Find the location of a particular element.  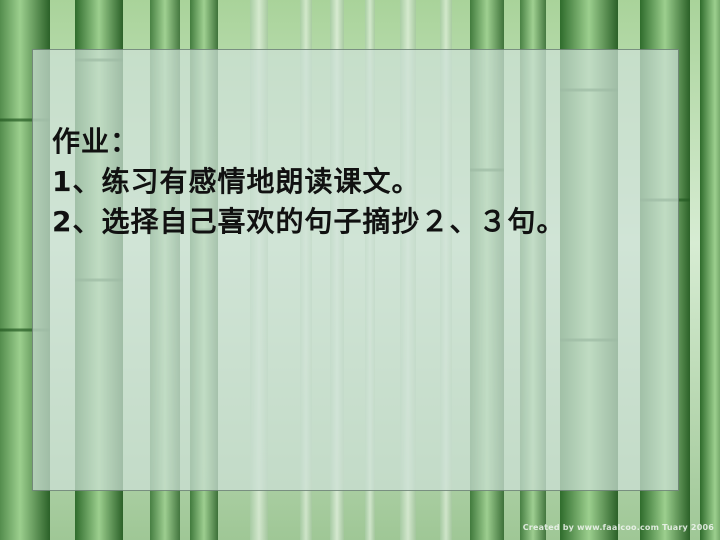

credit-watermark: Created by www.faalcoo.com Tuary 2006 is located at coordinates (618, 527).